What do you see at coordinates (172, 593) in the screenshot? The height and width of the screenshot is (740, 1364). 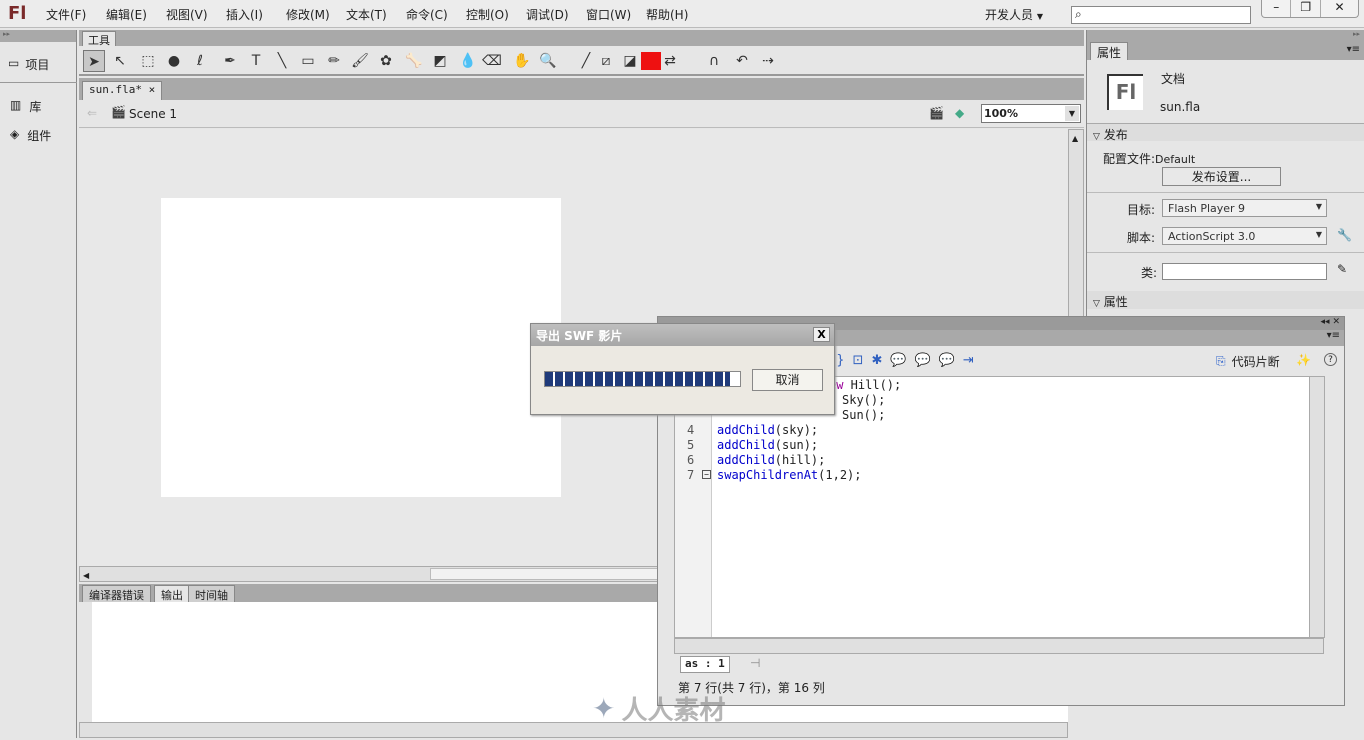 I see `tab-bottom-panel: 输出` at bounding box center [172, 593].